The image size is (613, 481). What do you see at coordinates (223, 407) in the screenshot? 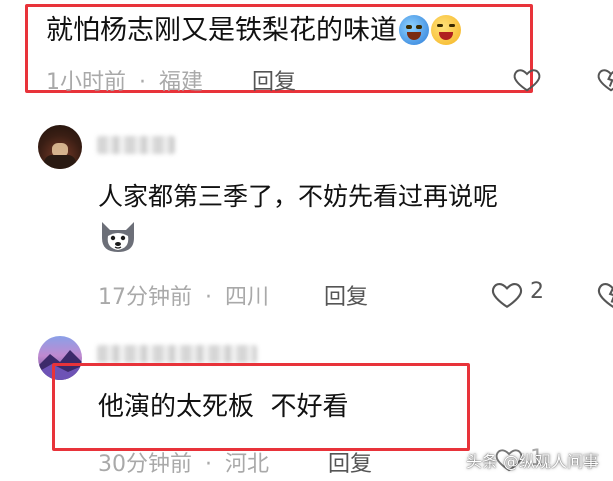
I see `comment-3-text: 他演的太死板 不好看` at bounding box center [223, 407].